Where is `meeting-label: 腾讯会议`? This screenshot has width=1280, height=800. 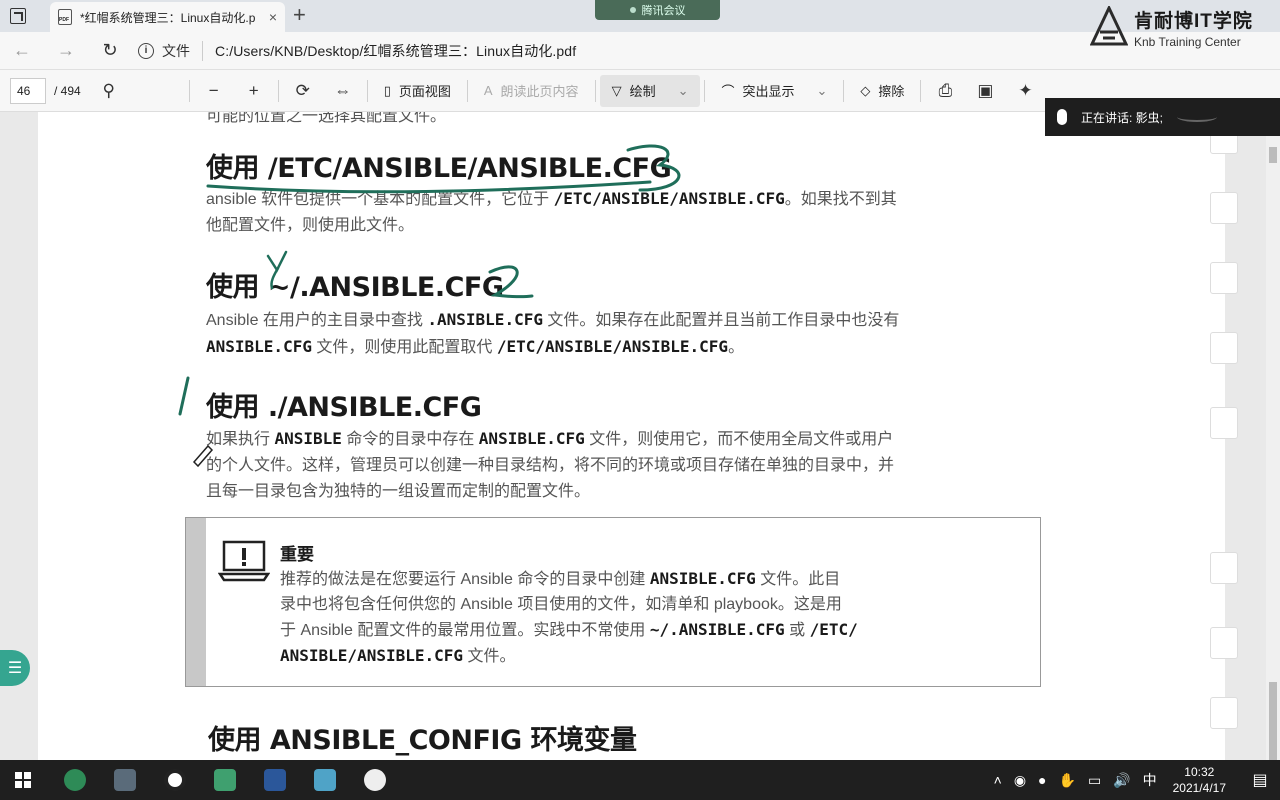
meeting-label: 腾讯会议 is located at coordinates (663, 11).